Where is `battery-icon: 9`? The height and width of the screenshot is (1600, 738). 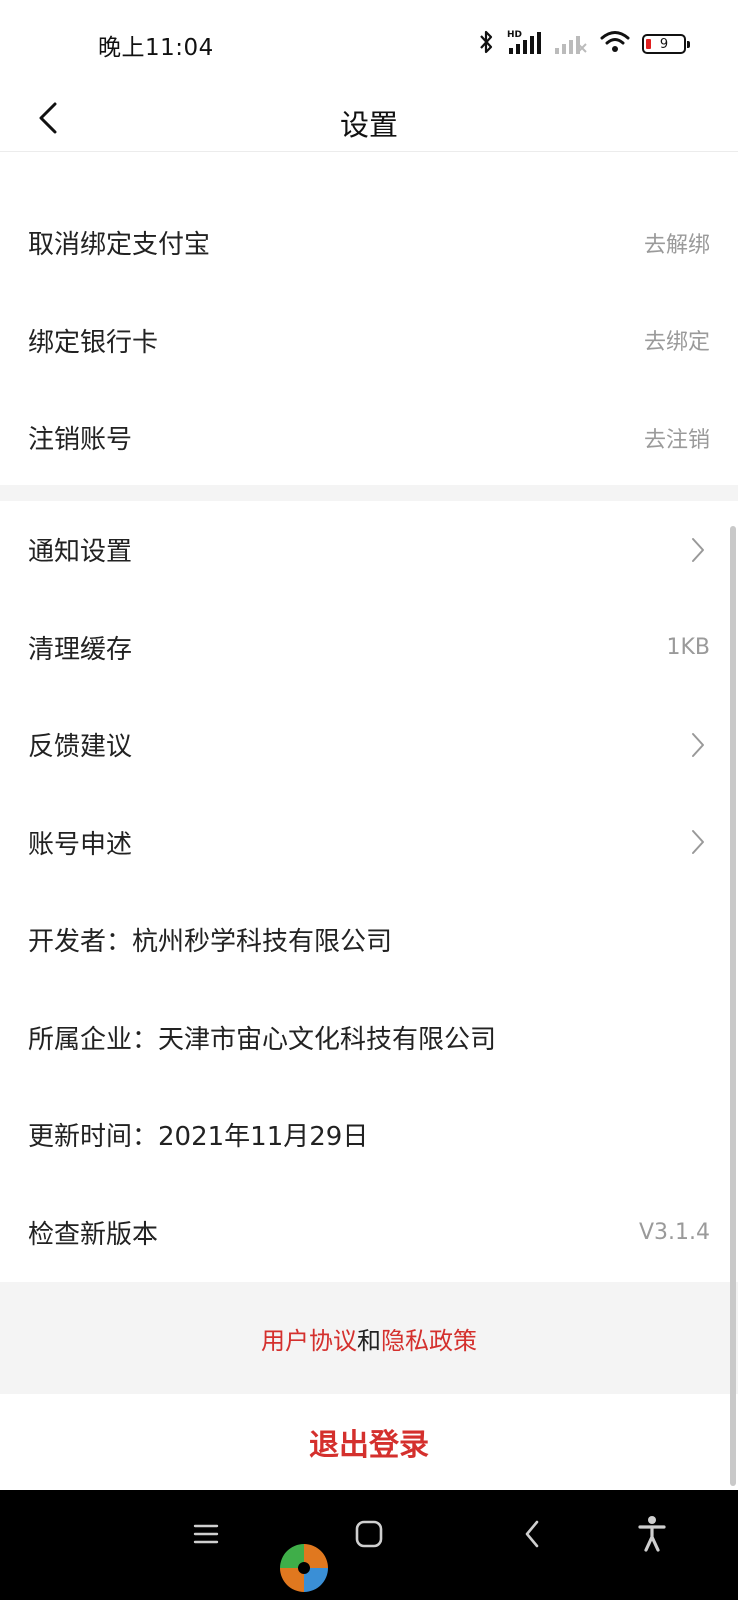 battery-icon: 9 is located at coordinates (666, 44).